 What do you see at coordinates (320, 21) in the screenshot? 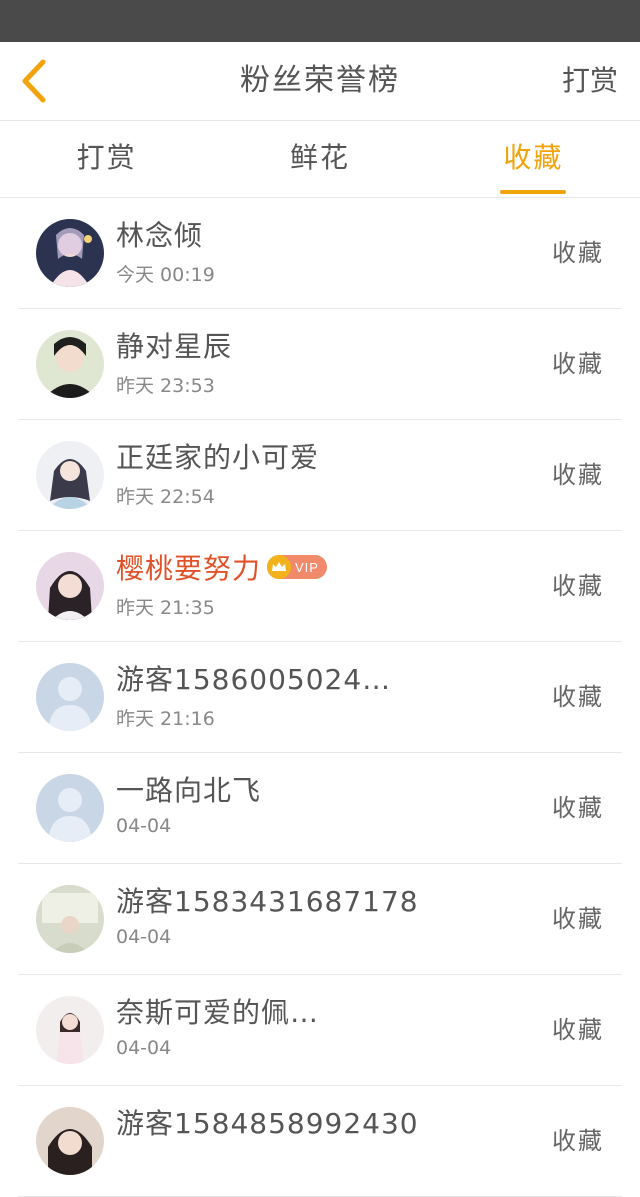
I see `status-bar` at bounding box center [320, 21].